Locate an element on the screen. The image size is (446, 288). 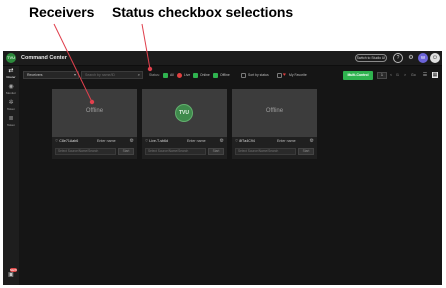
checkbox-my-favorite-label: My Favorite is located at coordinates (298, 75).